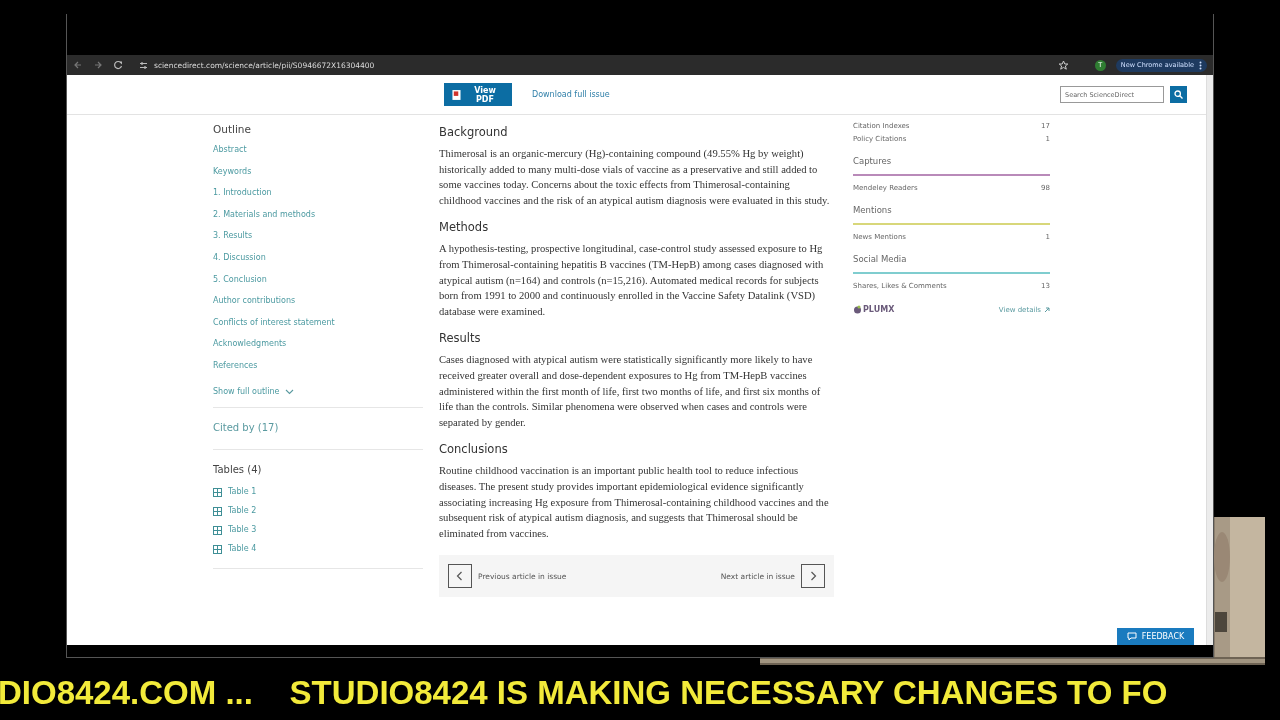 The width and height of the screenshot is (1280, 720). Describe the element at coordinates (246, 428) in the screenshot. I see `cited-by-link: Cited by (17)` at that location.